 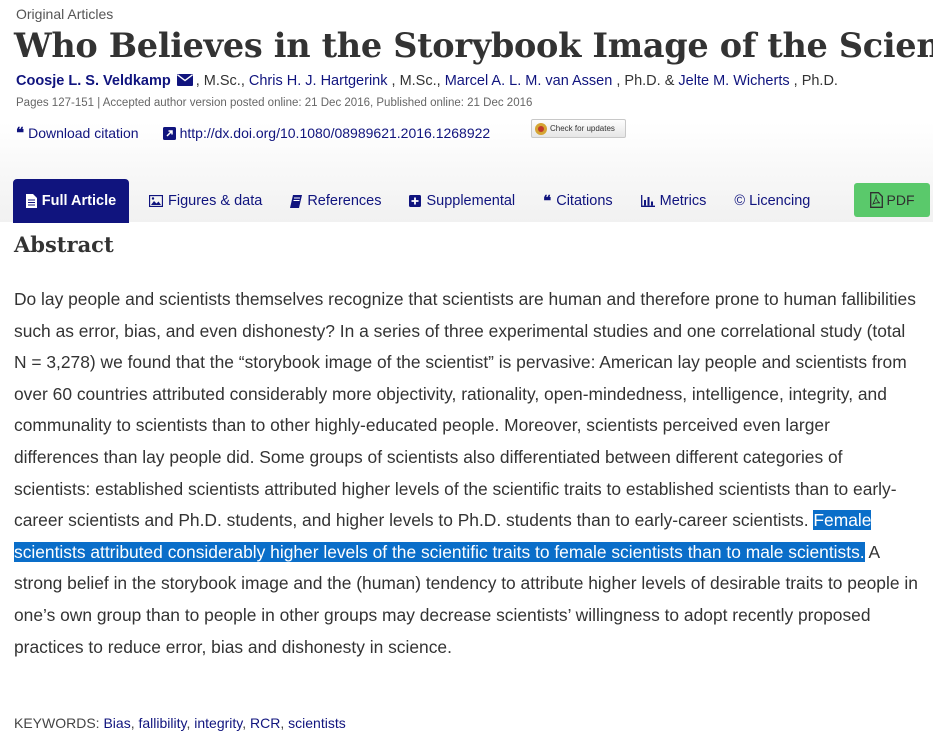 What do you see at coordinates (93, 81) in the screenshot?
I see `author-link: Coosje L. S. Veldkamp` at bounding box center [93, 81].